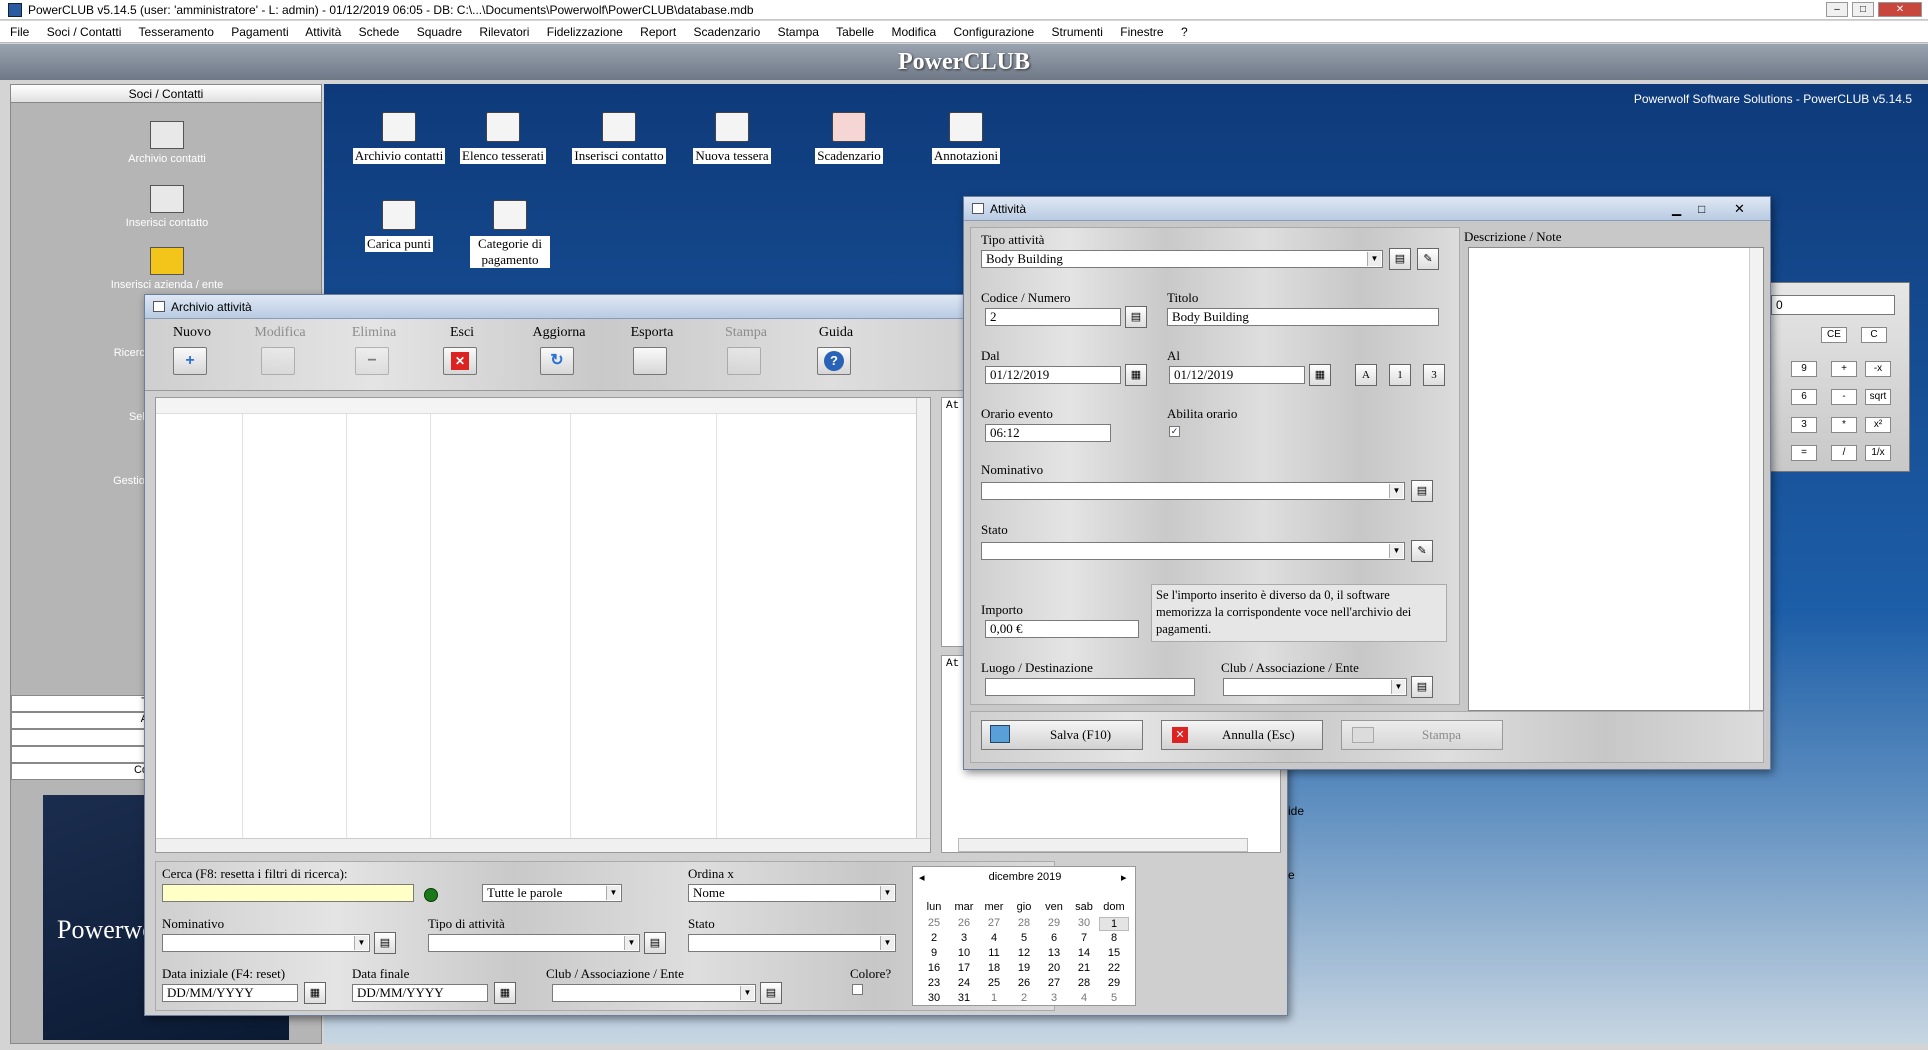 The width and height of the screenshot is (1928, 1050). Describe the element at coordinates (460, 361) in the screenshot. I see `toolbar-esci-button: ✕` at that location.